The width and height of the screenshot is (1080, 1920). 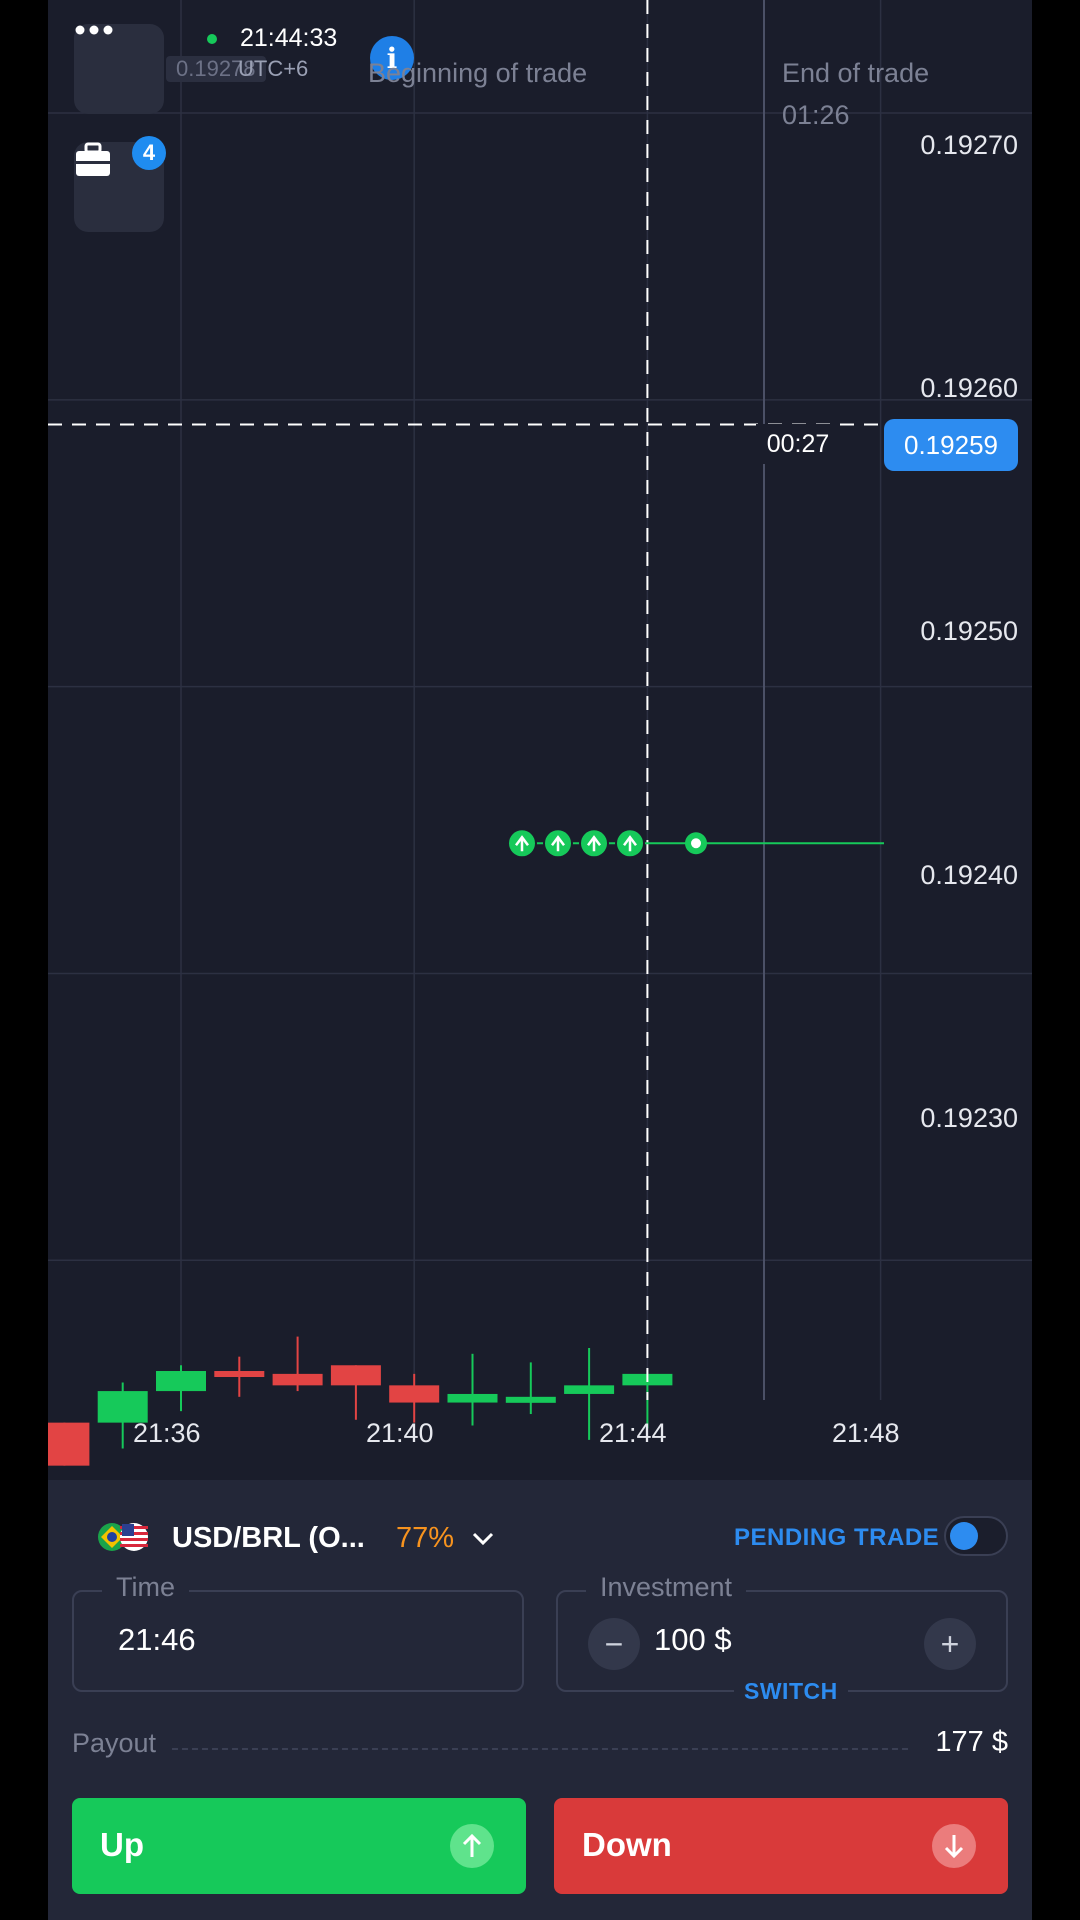 I want to click on asset-selector: USD/BRL (O... 77% PENDING TRADE, so click(x=540, y=1539).